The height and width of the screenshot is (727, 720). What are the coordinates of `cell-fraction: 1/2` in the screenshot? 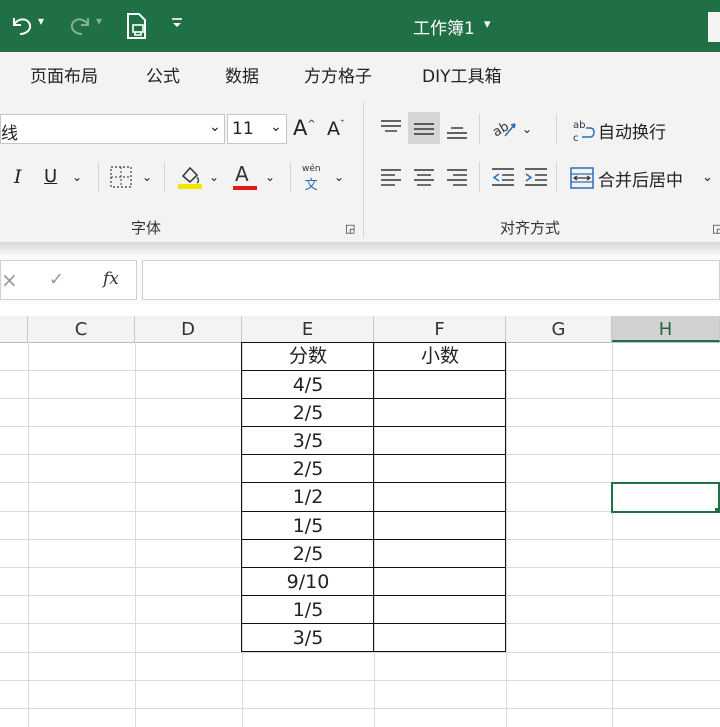 It's located at (308, 497).